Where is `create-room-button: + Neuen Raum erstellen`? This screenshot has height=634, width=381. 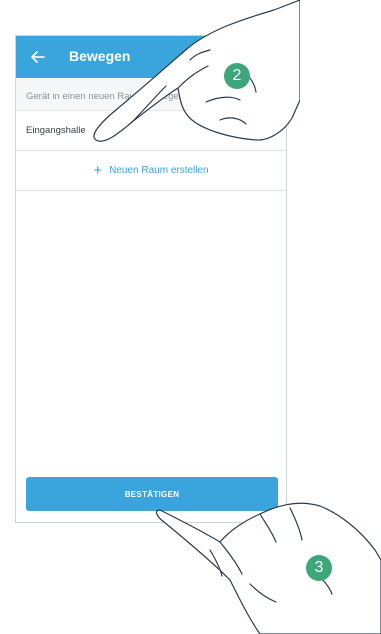
create-room-button: + Neuen Raum erstellen is located at coordinates (151, 171).